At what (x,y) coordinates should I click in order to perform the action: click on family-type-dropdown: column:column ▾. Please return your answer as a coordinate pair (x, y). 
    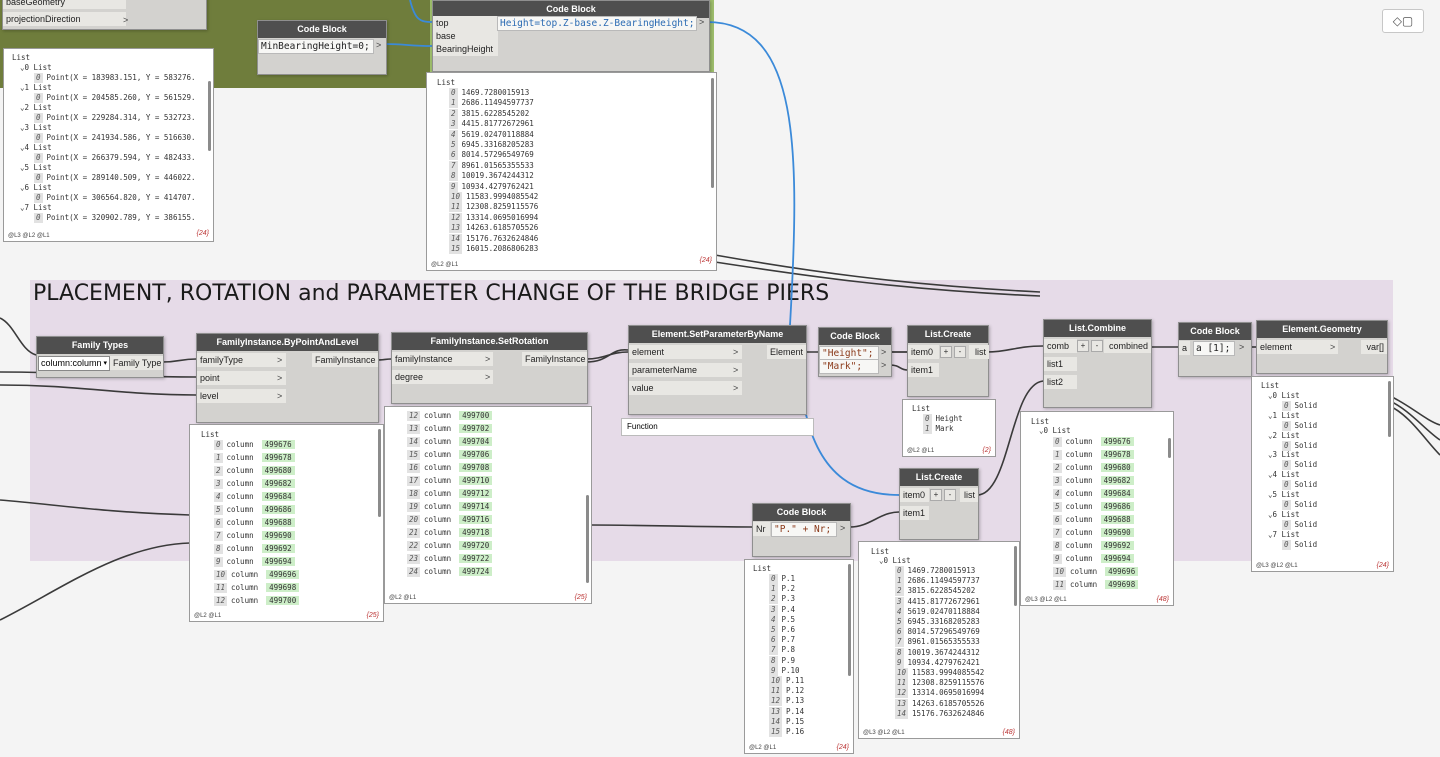
    Looking at the image, I should click on (74, 363).